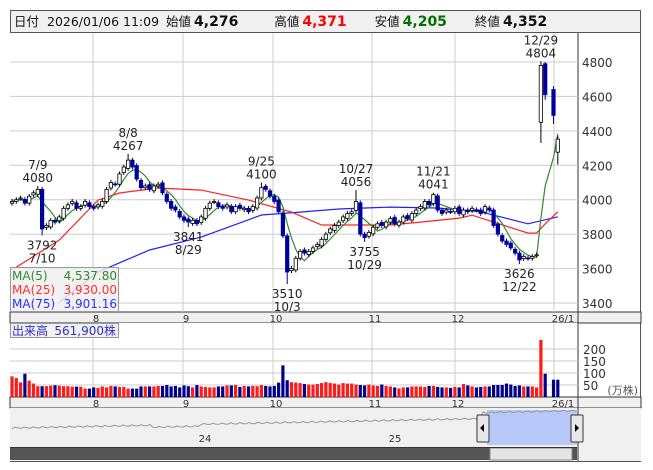 Image resolution: width=653 pixels, height=470 pixels. I want to click on navigator-year-label: 24, so click(205, 439).